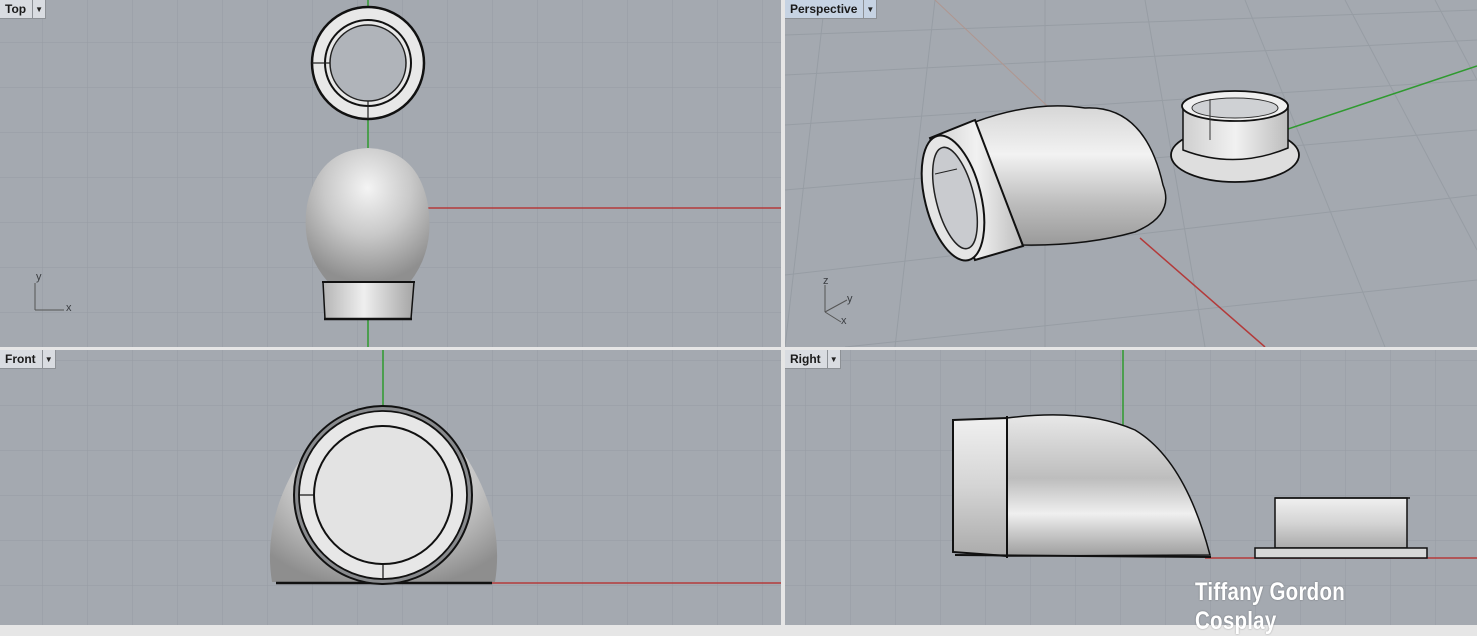 This screenshot has width=1477, height=636. What do you see at coordinates (1270, 606) in the screenshot?
I see `watermark: Tiffany Gordon Cosplay` at bounding box center [1270, 606].